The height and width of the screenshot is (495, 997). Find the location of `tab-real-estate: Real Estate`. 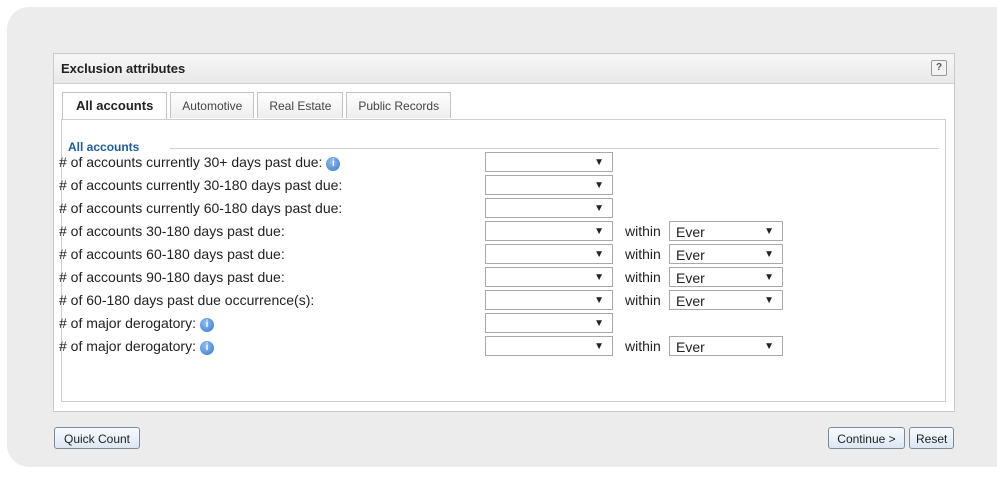

tab-real-estate: Real Estate is located at coordinates (300, 105).